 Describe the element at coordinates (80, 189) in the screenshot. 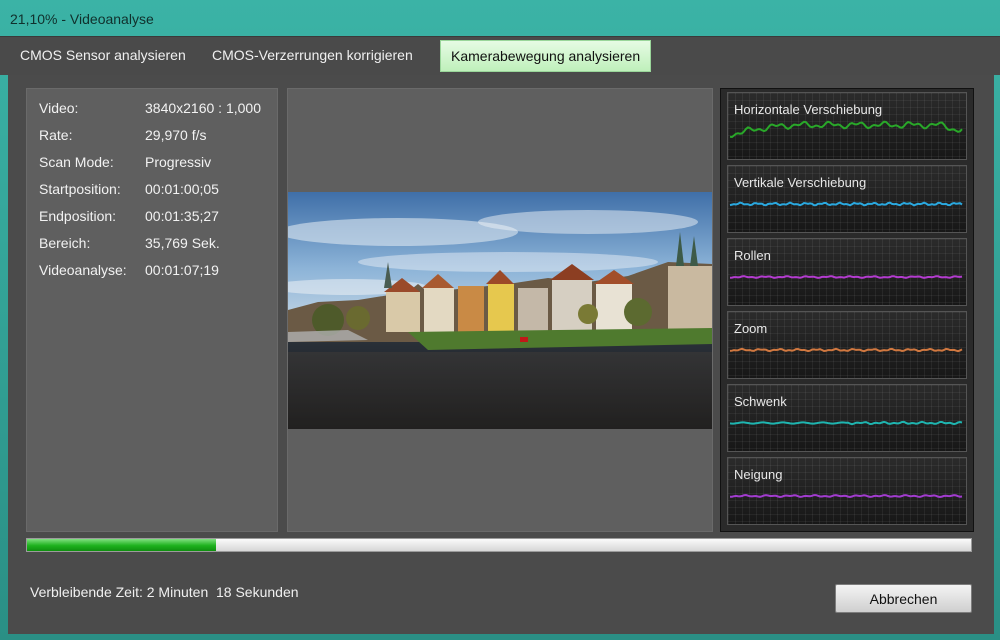

I see `info-label: Startposition:` at that location.